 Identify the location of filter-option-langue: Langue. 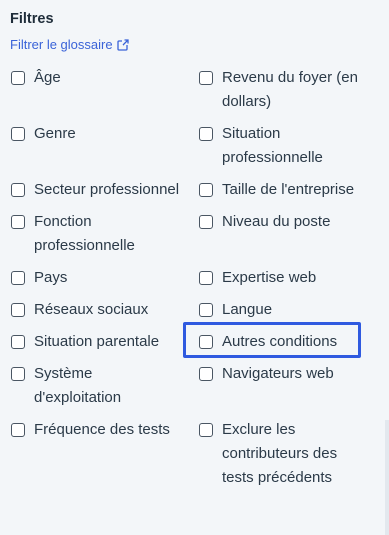
(290, 311).